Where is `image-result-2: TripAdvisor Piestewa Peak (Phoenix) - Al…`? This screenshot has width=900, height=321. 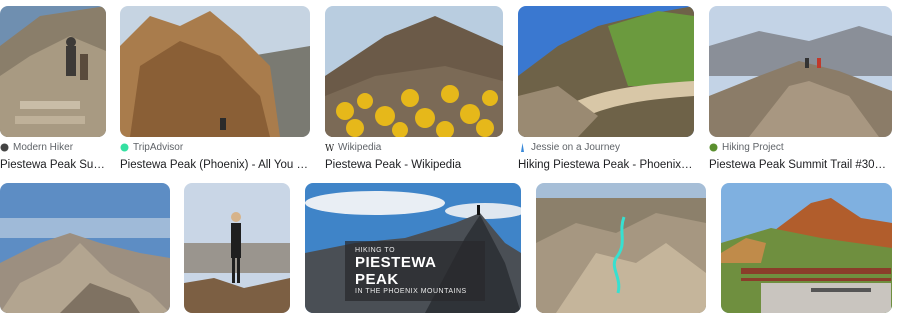
image-result-2: TripAdvisor Piestewa Peak (Phoenix) - Al… is located at coordinates (215, 88).